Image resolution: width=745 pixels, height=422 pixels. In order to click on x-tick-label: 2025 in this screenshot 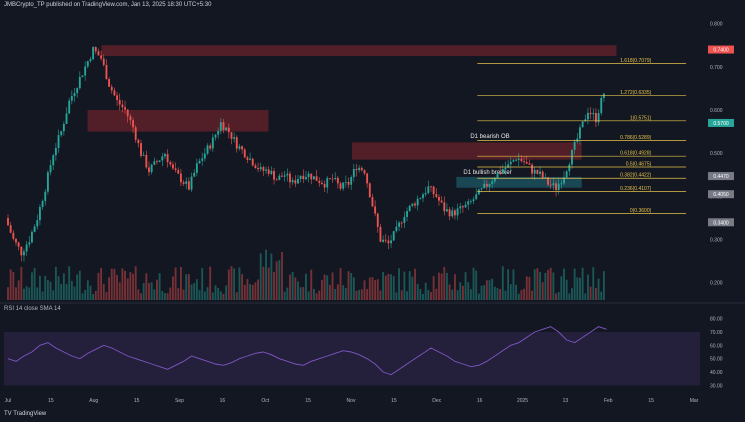, I will do `click(522, 401)`.